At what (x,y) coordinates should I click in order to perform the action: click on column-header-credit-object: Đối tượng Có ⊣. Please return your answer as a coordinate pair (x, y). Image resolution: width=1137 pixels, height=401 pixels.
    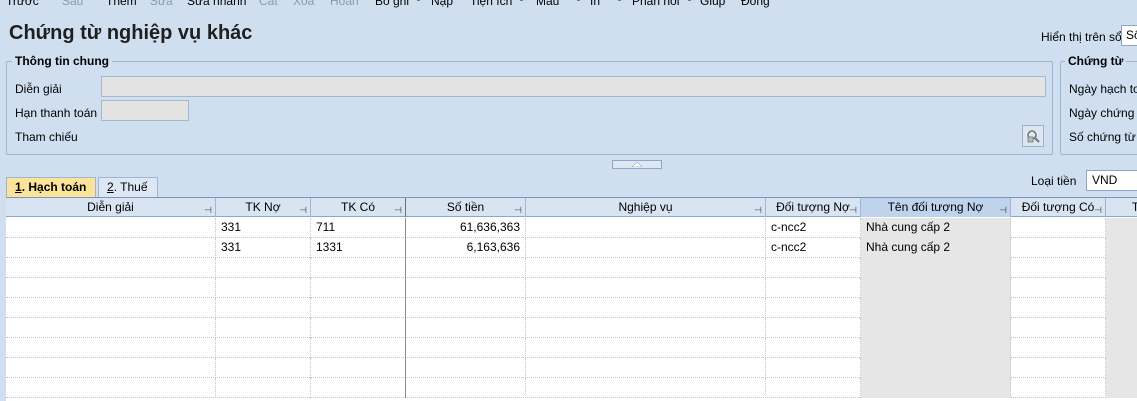
    Looking at the image, I should click on (1058, 207).